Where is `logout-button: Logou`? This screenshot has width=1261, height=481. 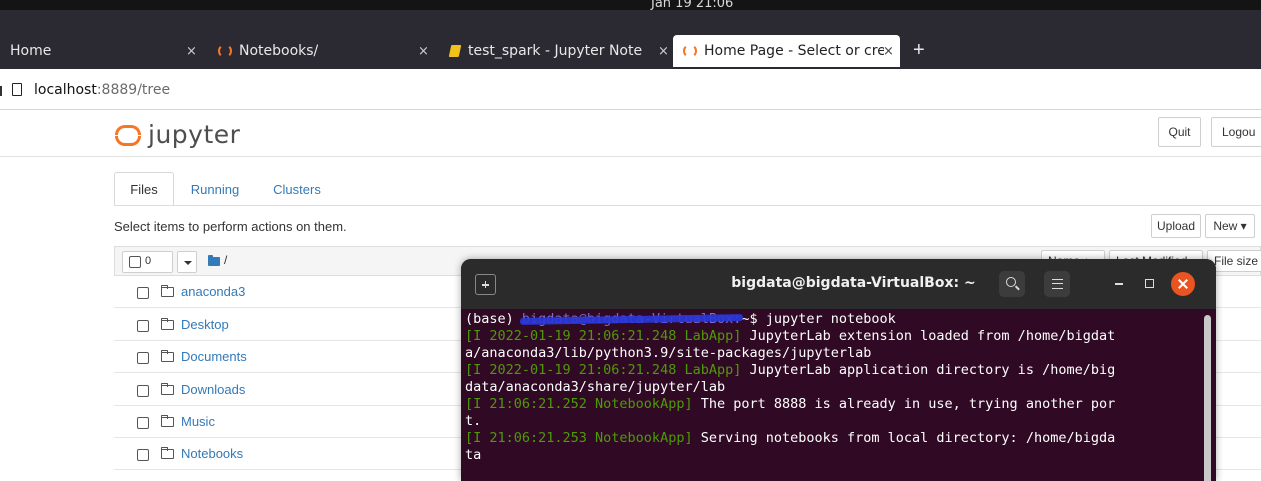 logout-button: Logou is located at coordinates (1236, 132).